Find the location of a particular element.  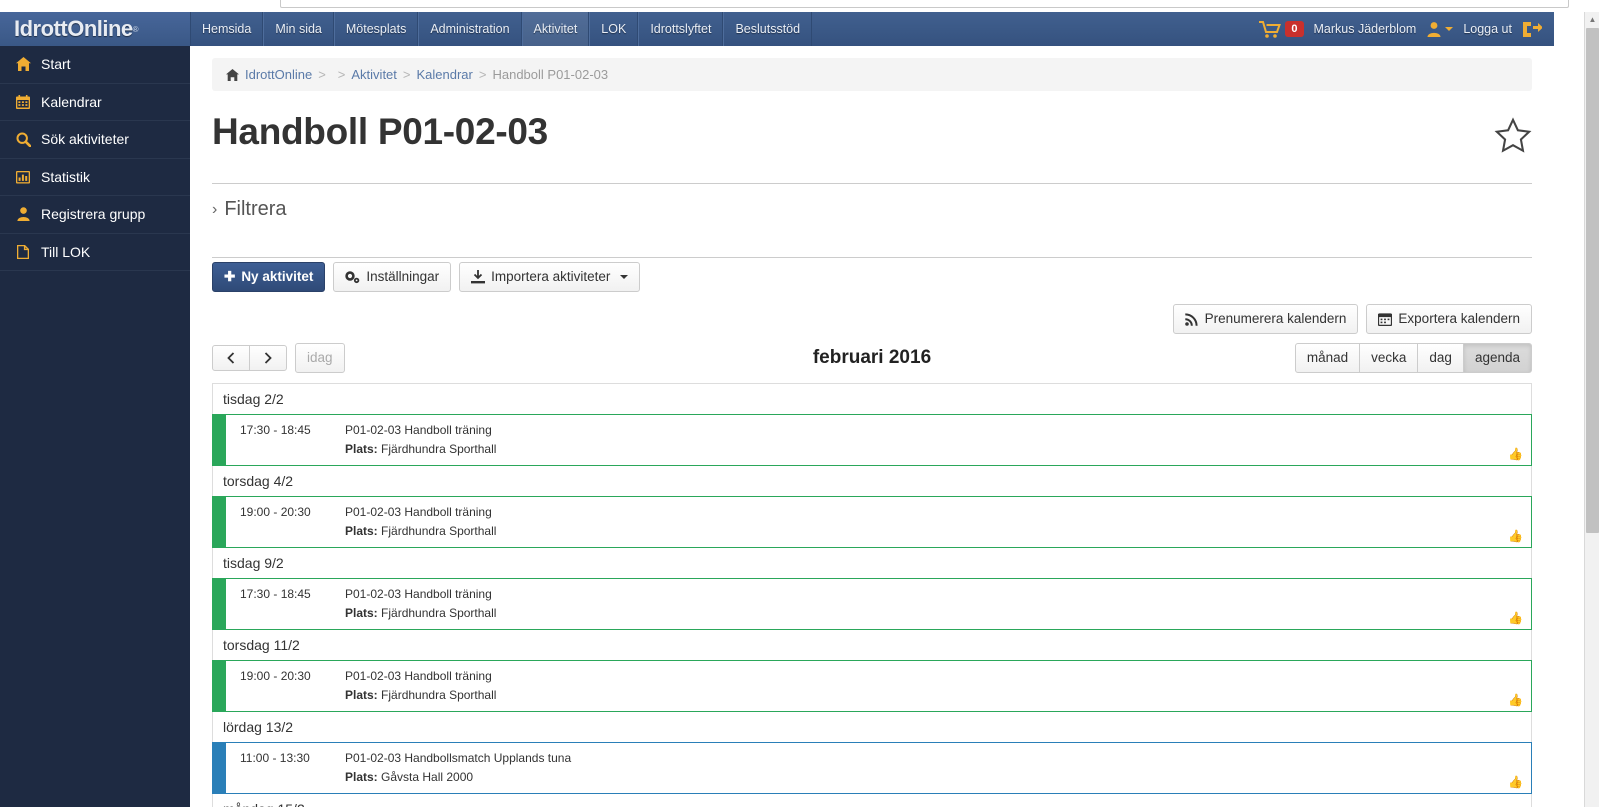

subscribe-calendar-button: Prenumerera kalendern is located at coordinates (1265, 319).